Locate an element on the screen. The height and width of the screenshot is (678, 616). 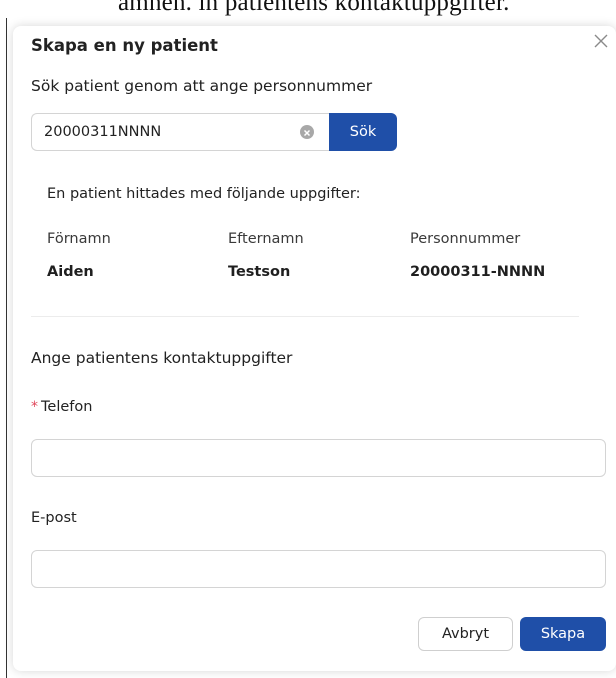
phone-field is located at coordinates (318, 458).